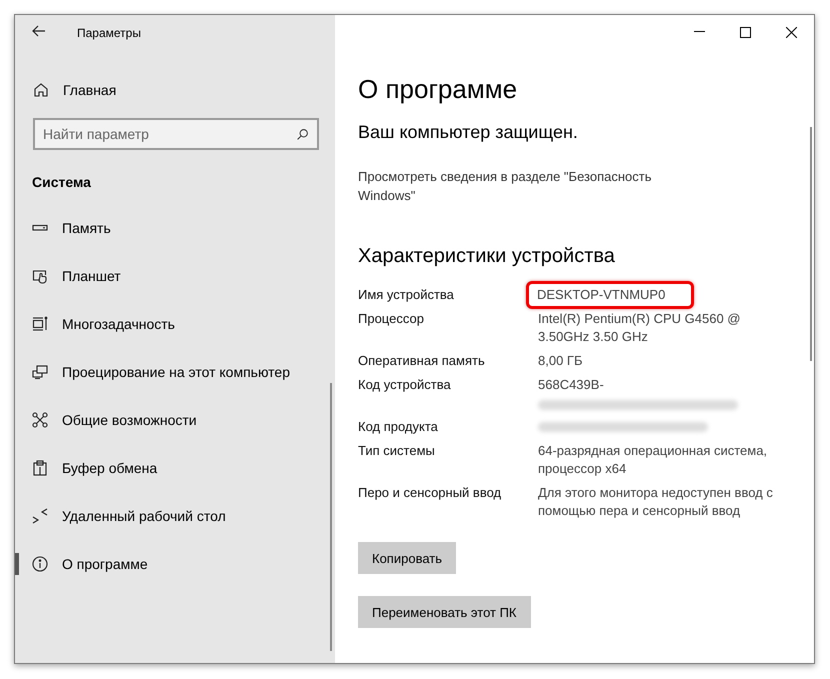 The height and width of the screenshot is (679, 830). Describe the element at coordinates (40, 324) in the screenshot. I see `windows-stack-icon` at that location.